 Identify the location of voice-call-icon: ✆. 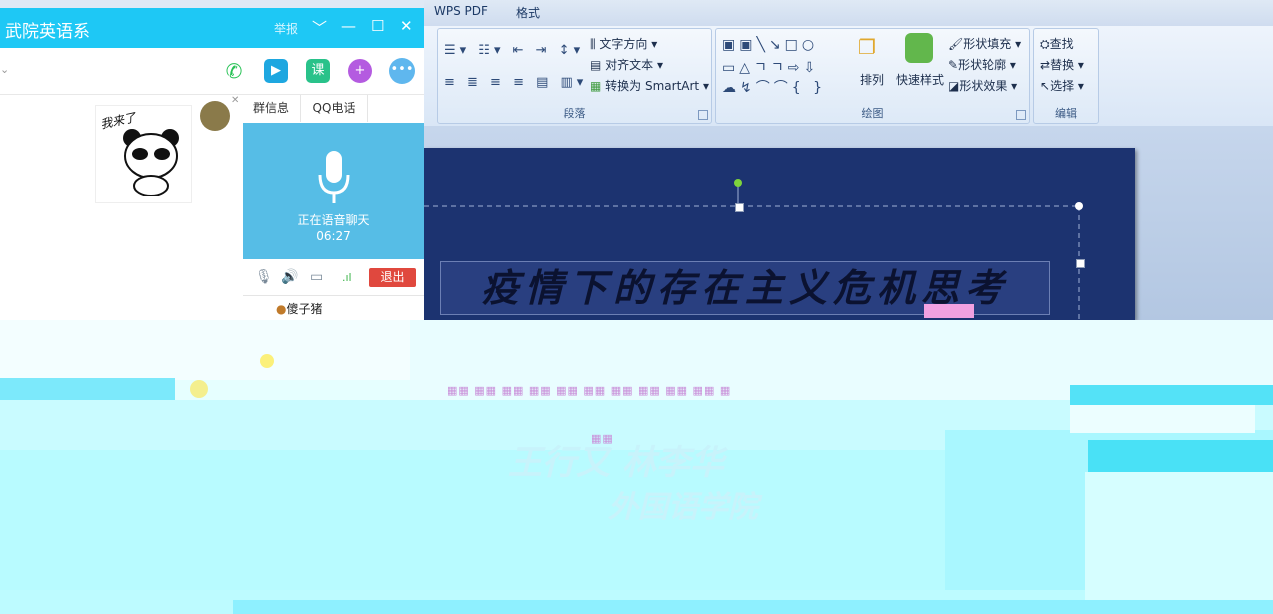
(234, 71).